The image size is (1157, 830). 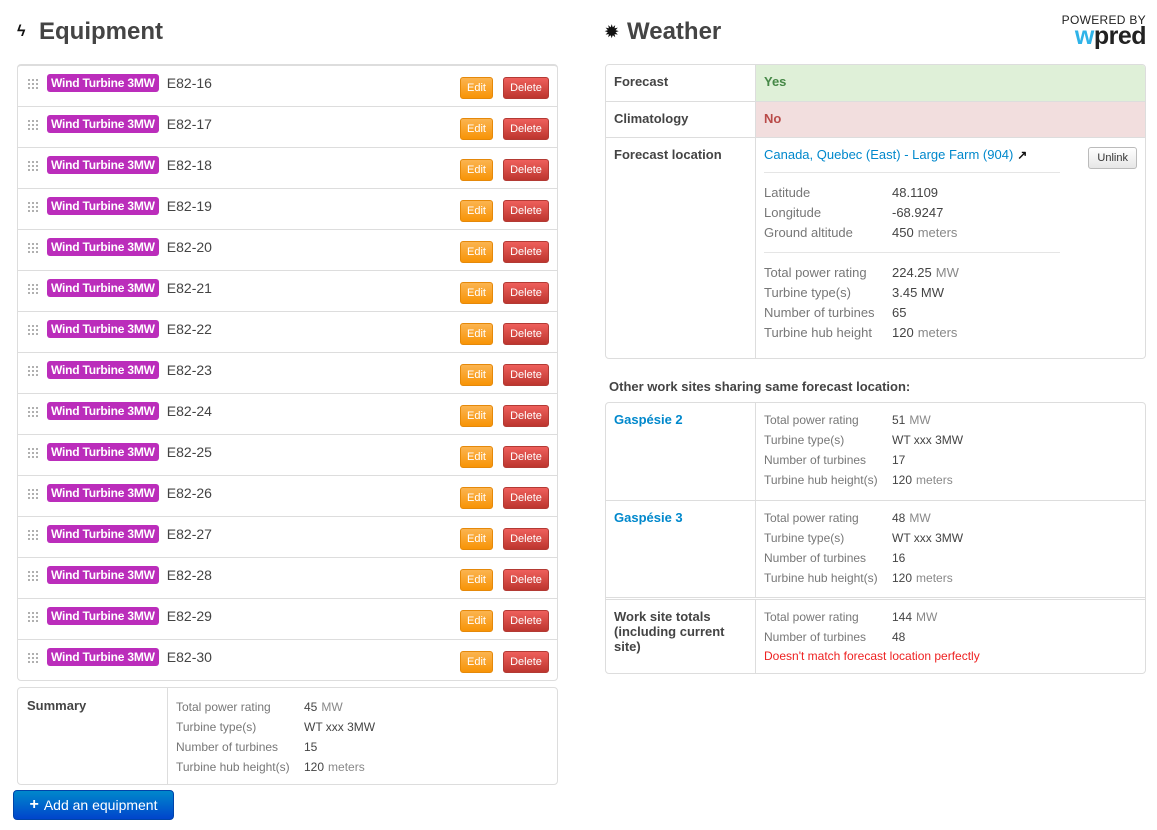 I want to click on kv-unit: MW, so click(x=920, y=420).